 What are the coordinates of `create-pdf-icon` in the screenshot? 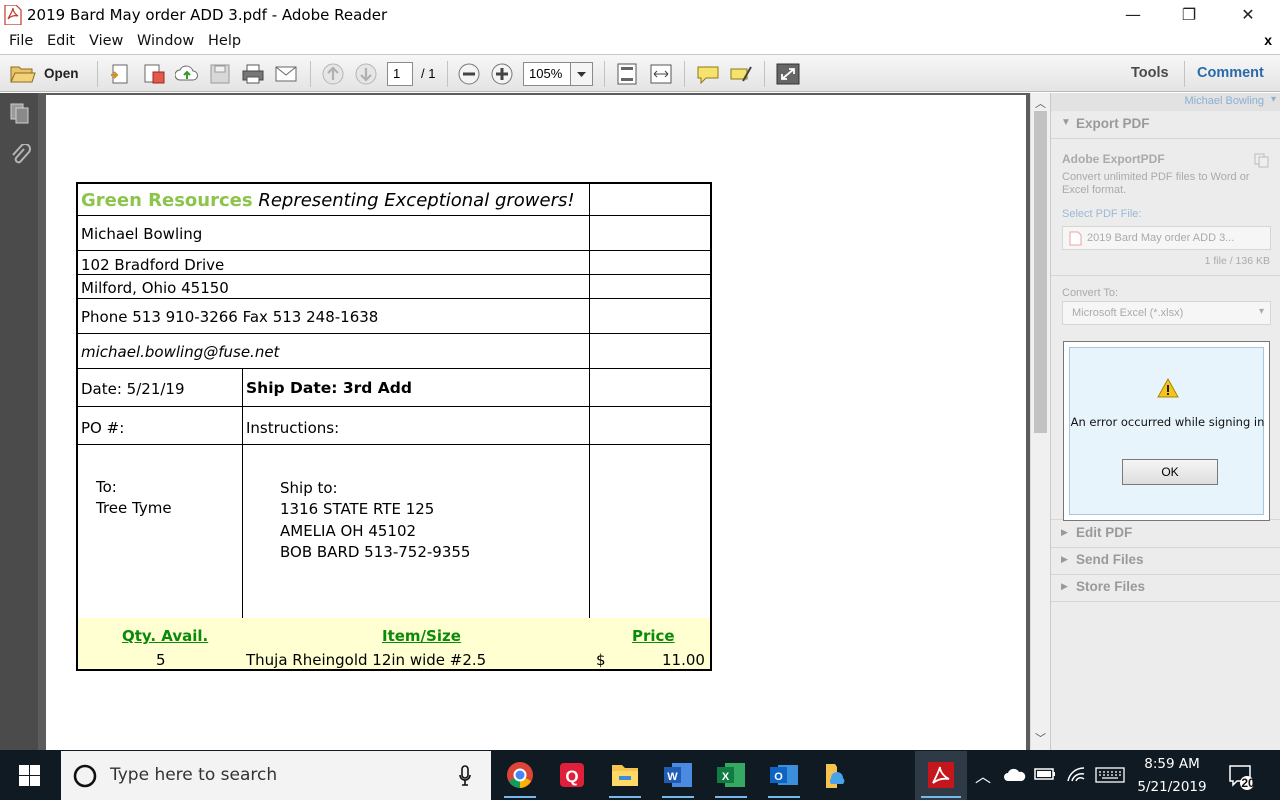 It's located at (121, 74).